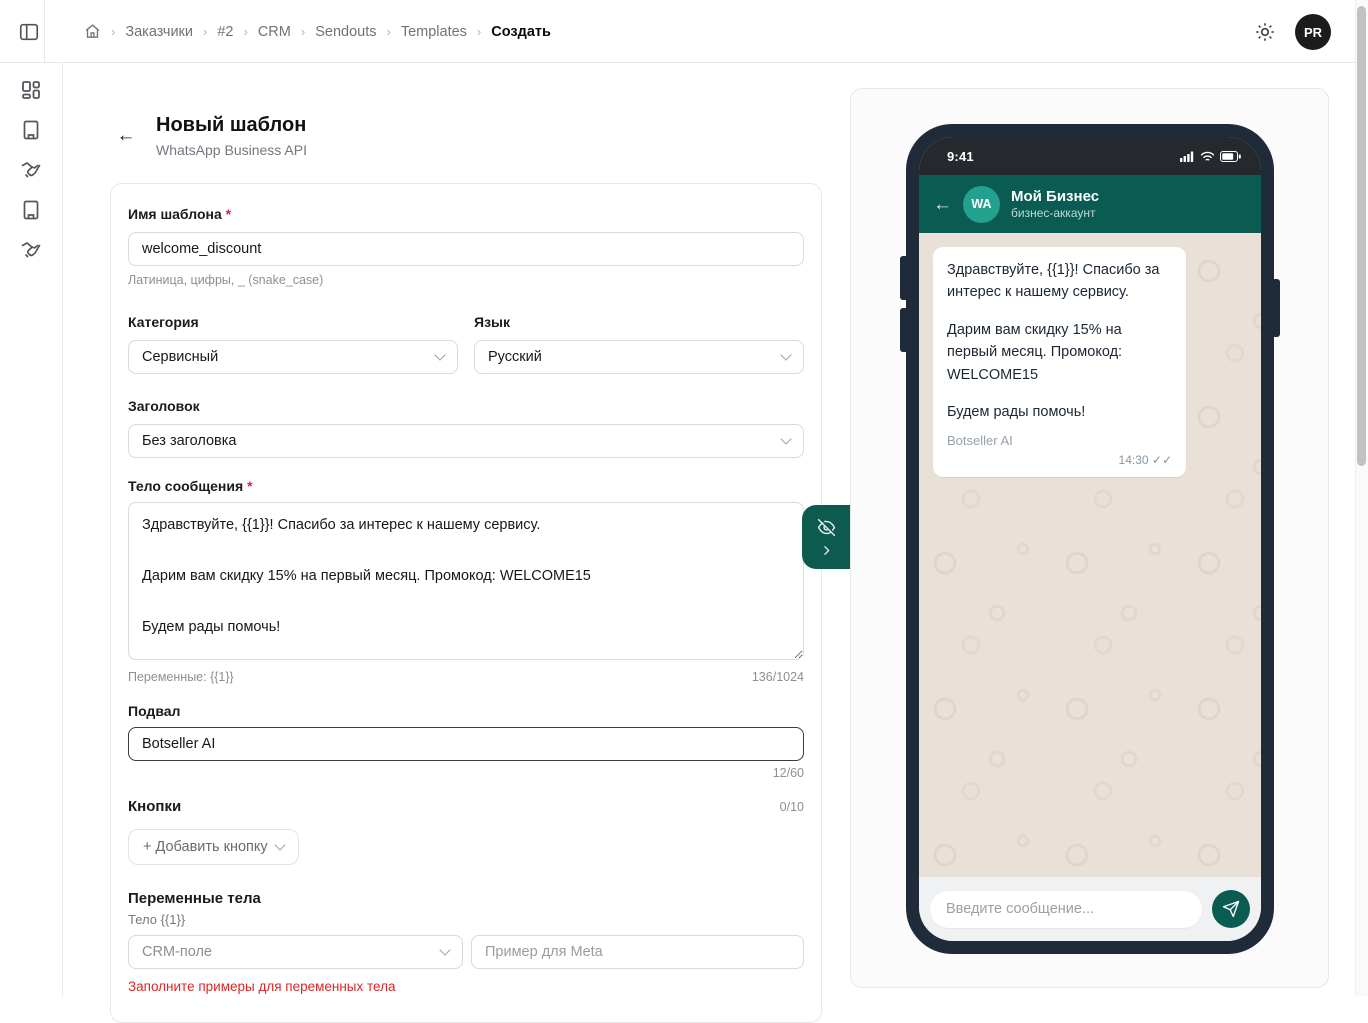 The height and width of the screenshot is (1023, 1368). I want to click on sidebar-item-dashboard, so click(31, 90).